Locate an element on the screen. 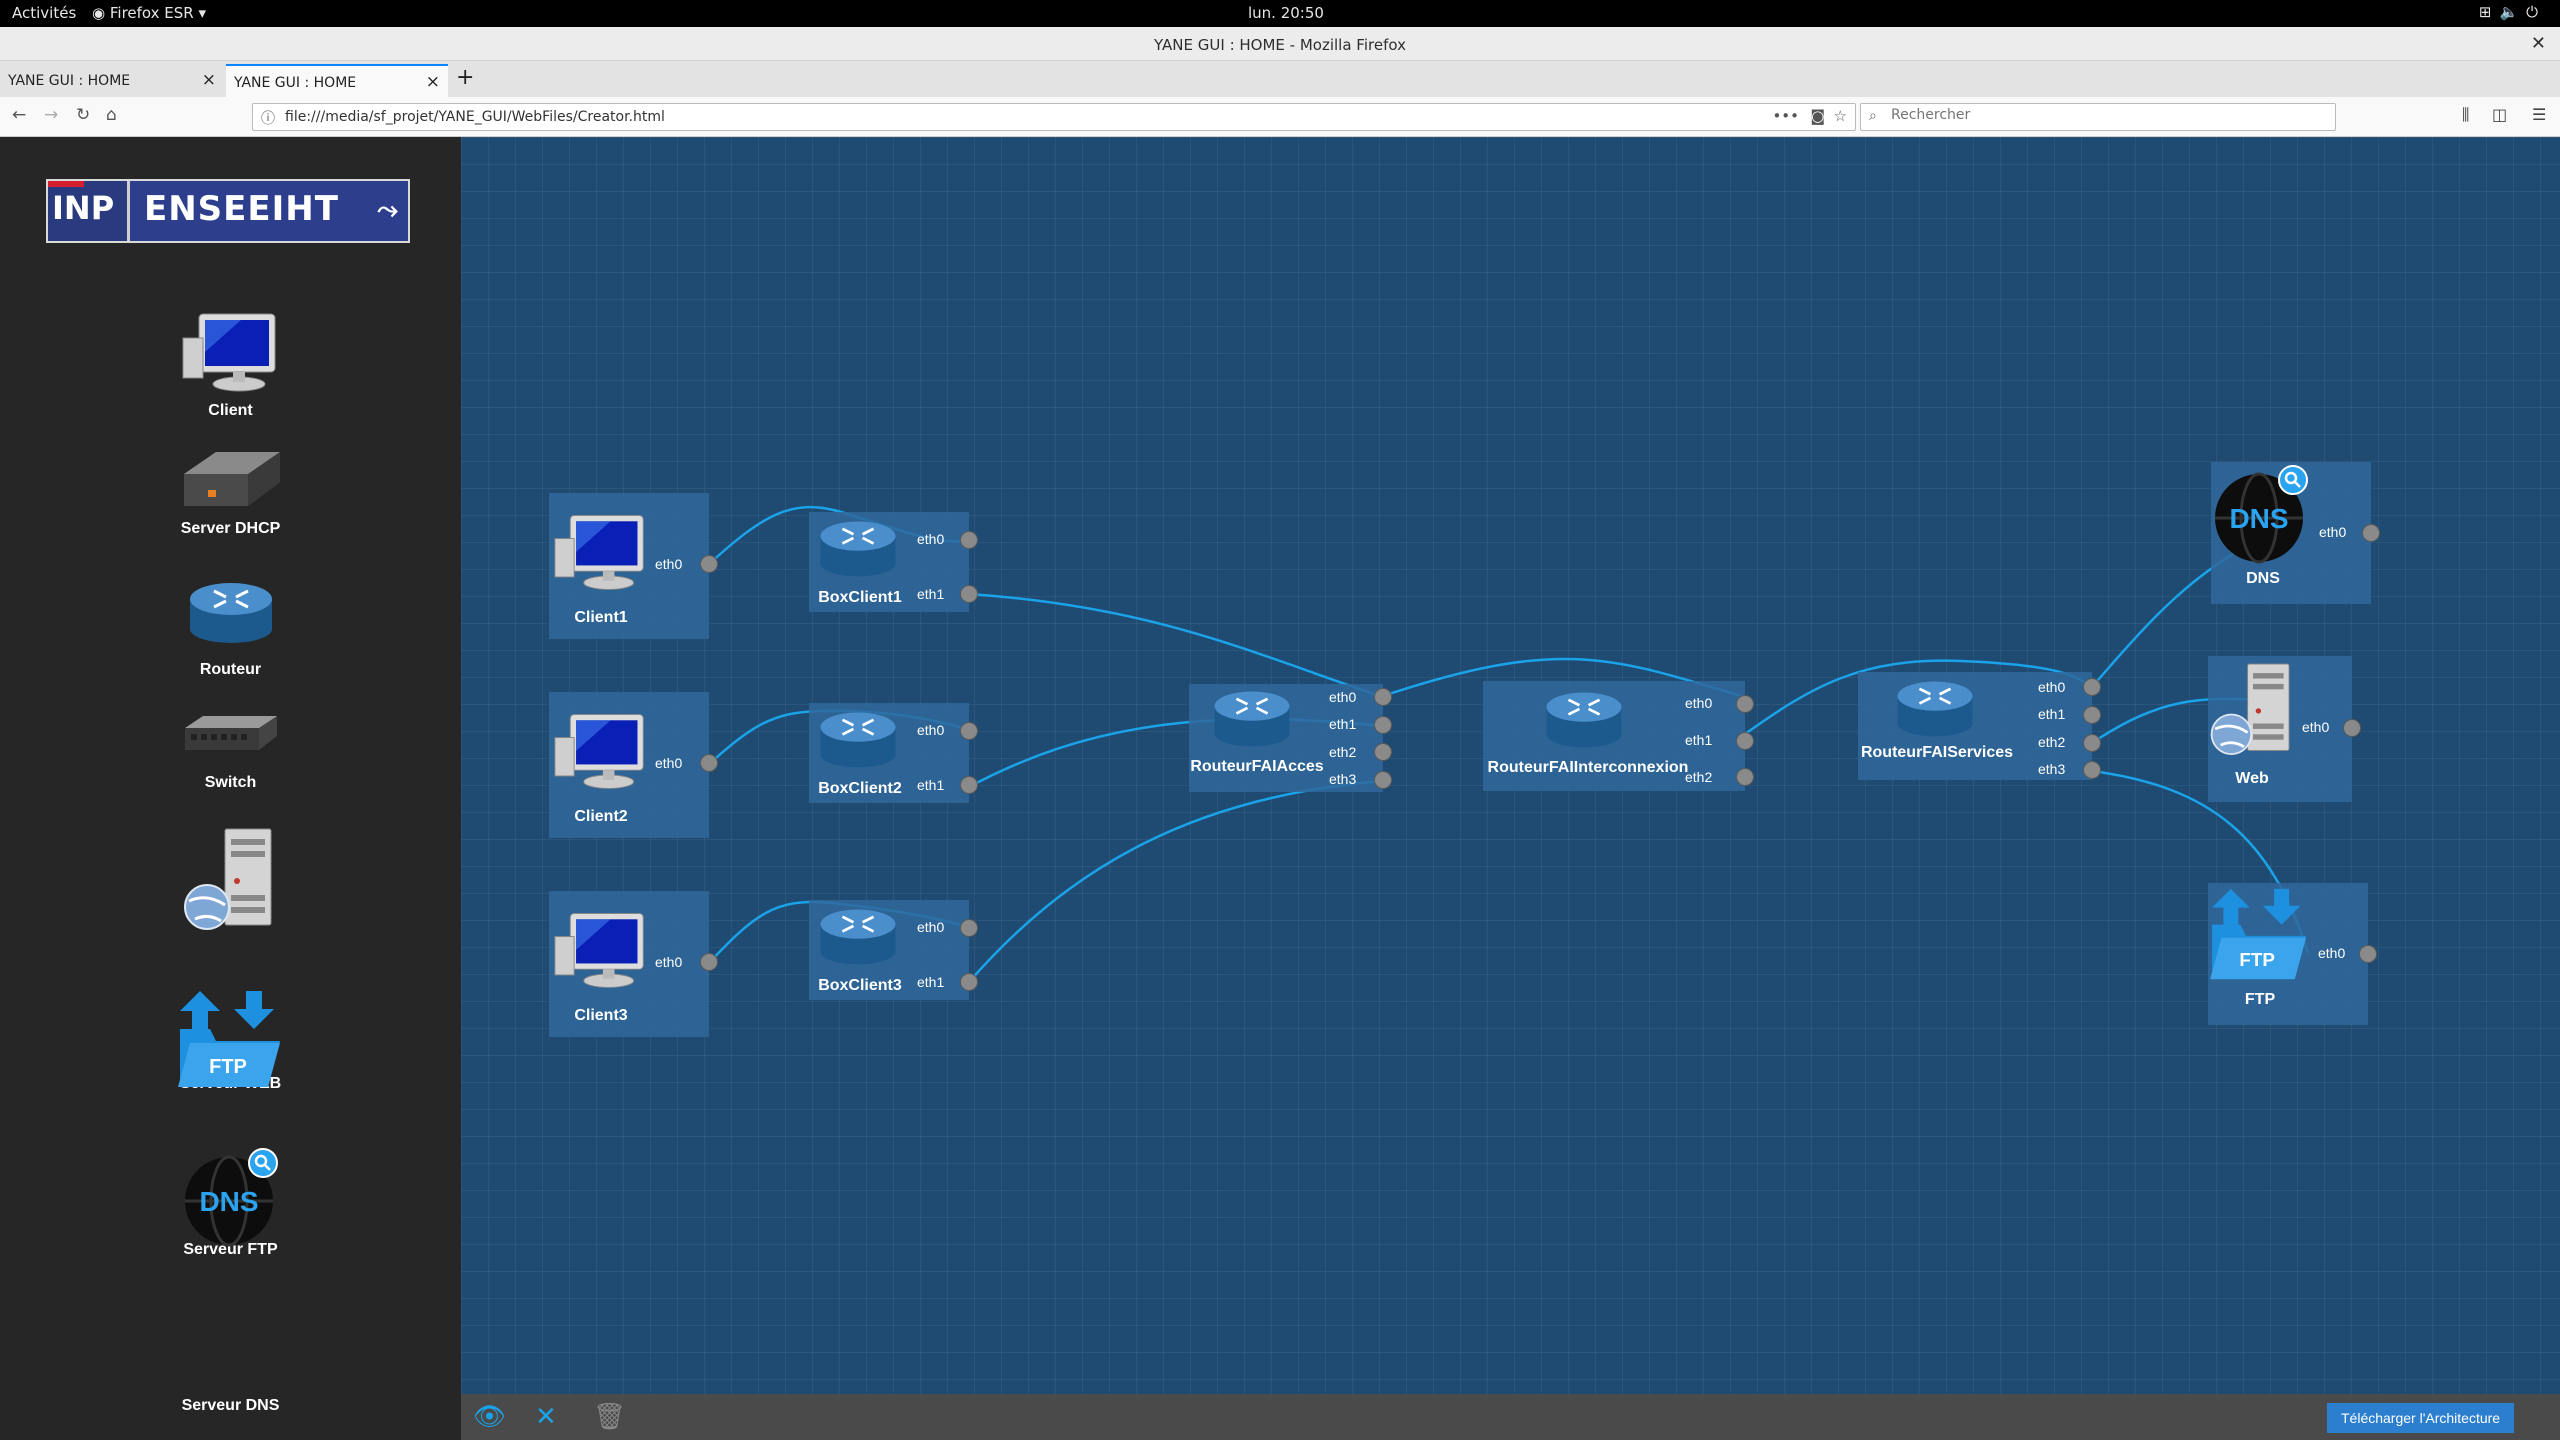 The height and width of the screenshot is (1440, 2560). trash-icon: 🗑 is located at coordinates (609, 1417).